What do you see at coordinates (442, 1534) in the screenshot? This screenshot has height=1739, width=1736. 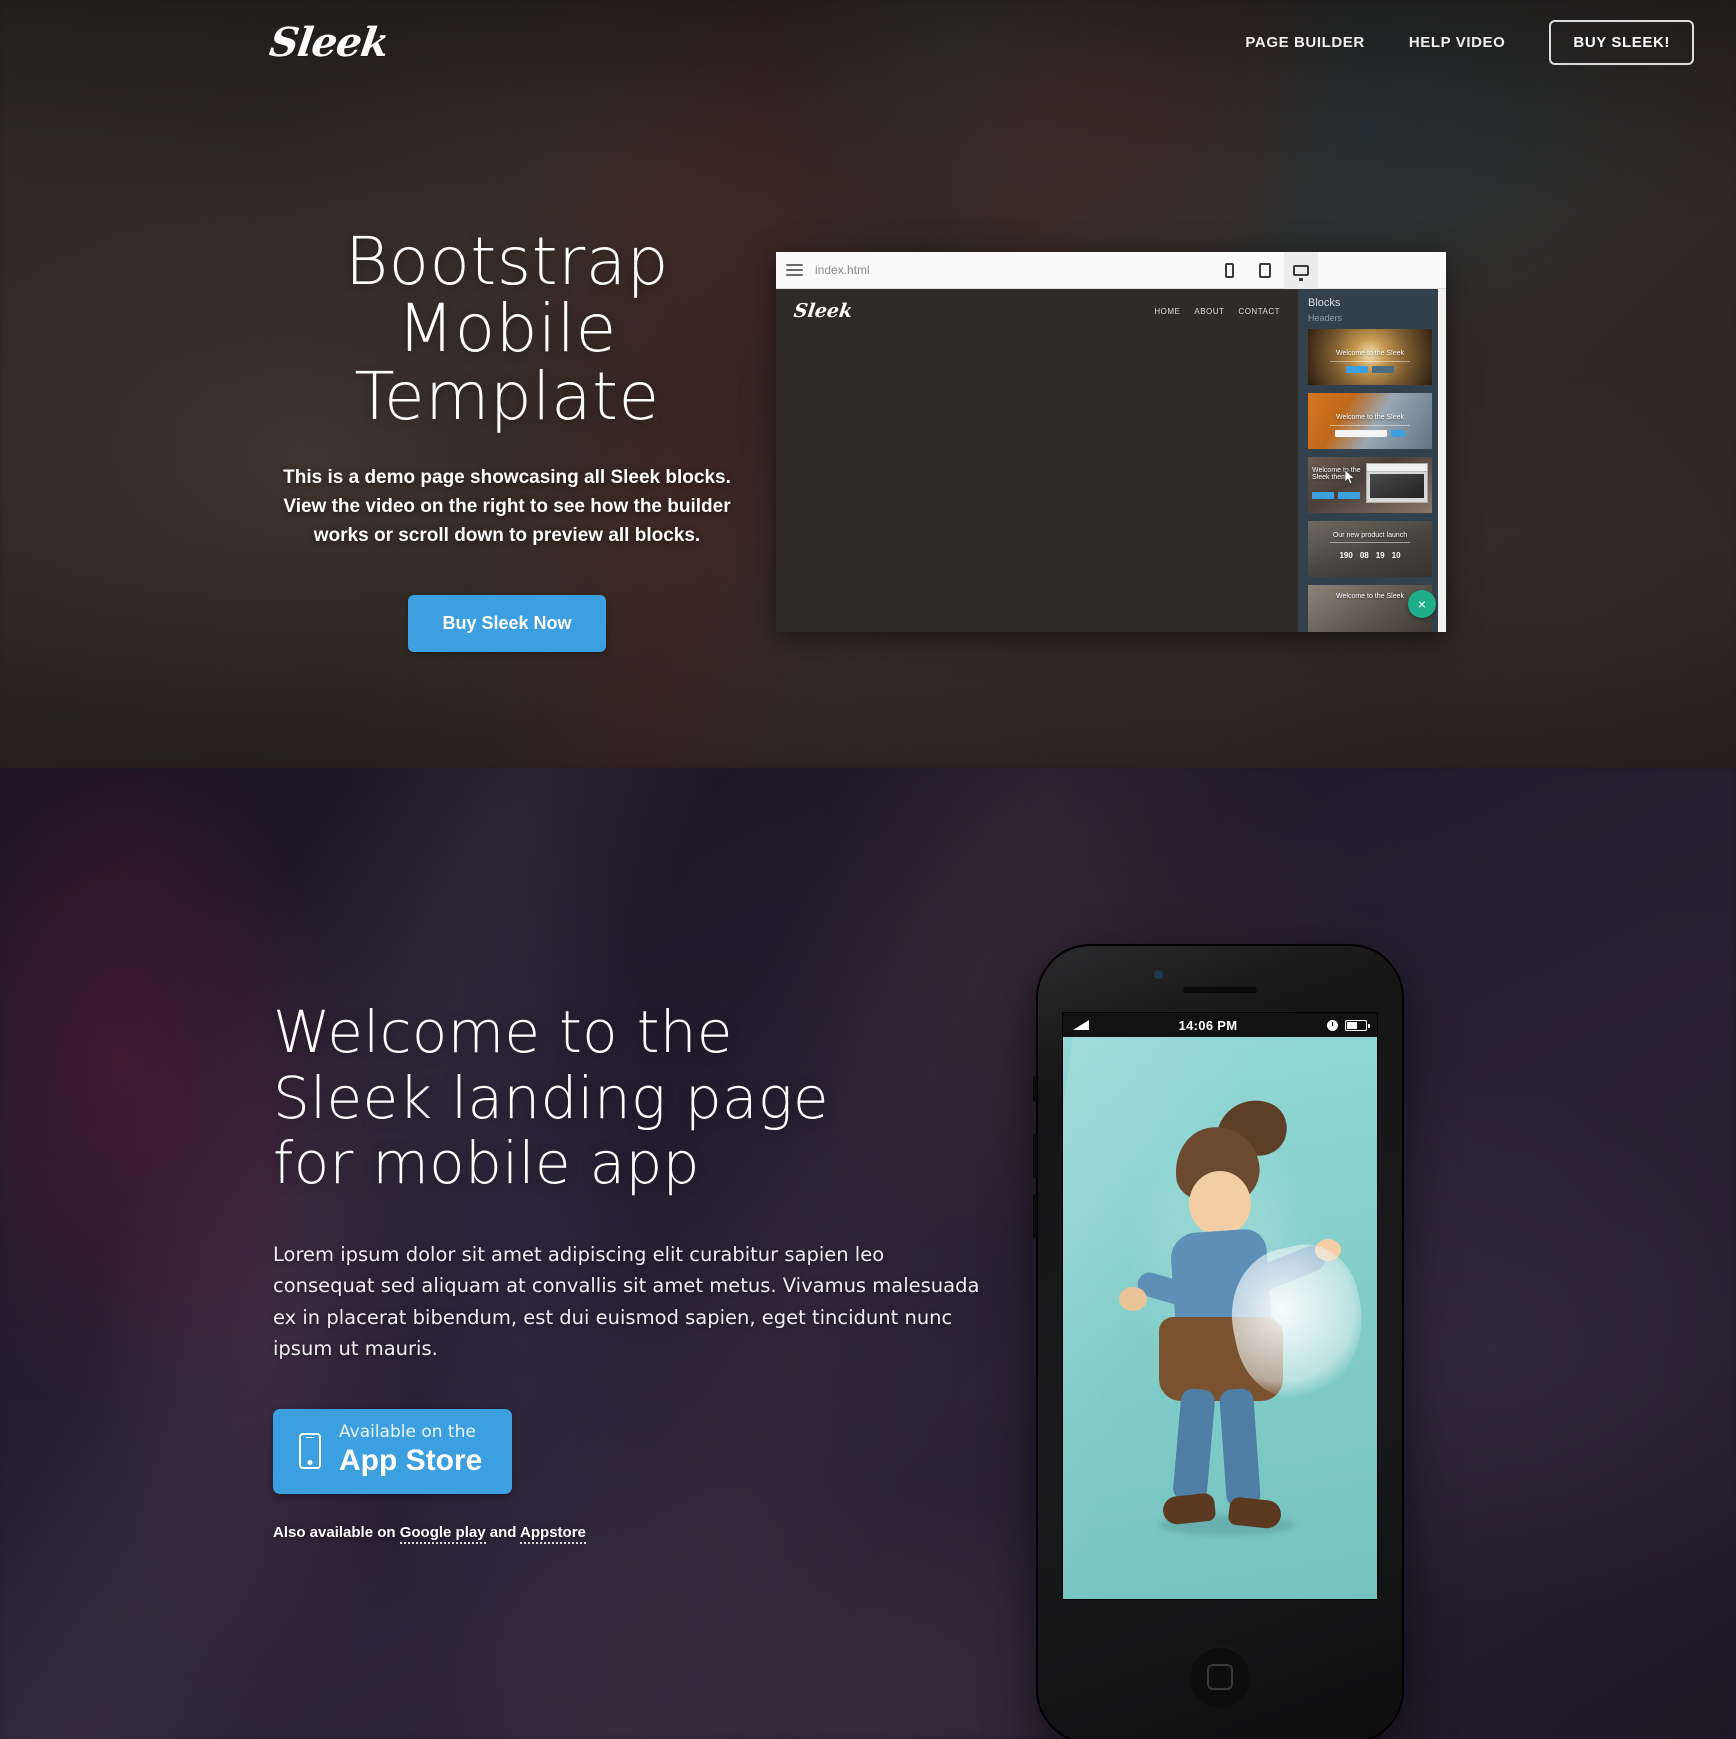 I see `google-play-link: Google play` at bounding box center [442, 1534].